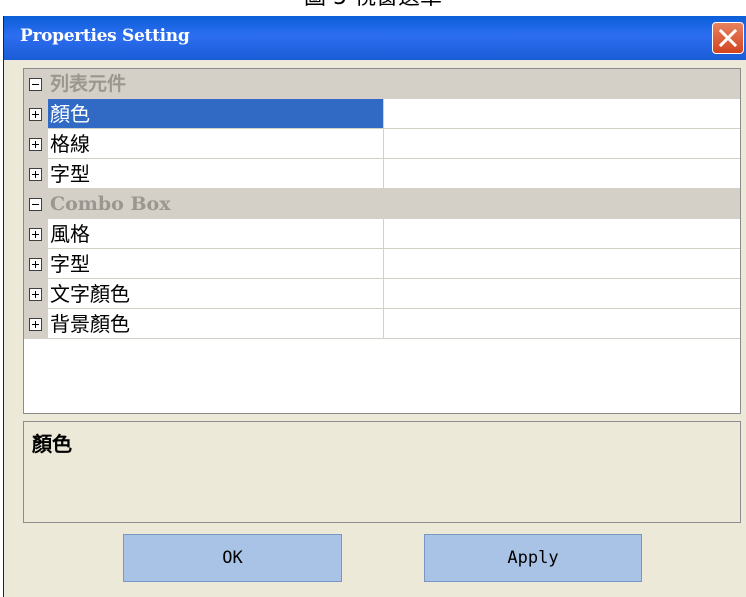 The width and height of the screenshot is (746, 597). I want to click on description-title: 顏色, so click(52, 444).